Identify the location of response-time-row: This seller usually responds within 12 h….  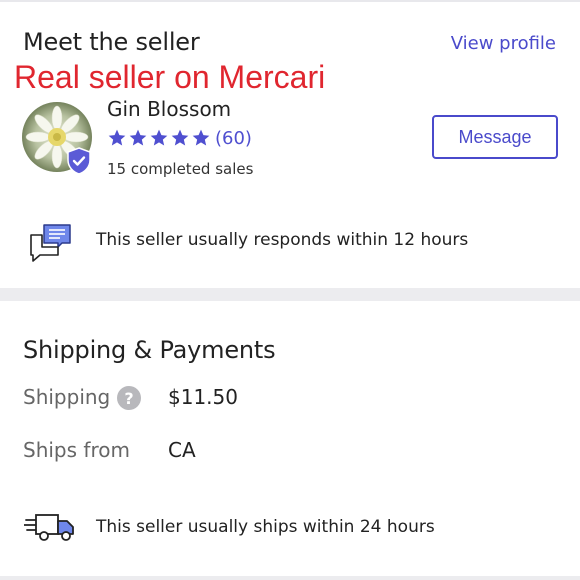
(290, 240).